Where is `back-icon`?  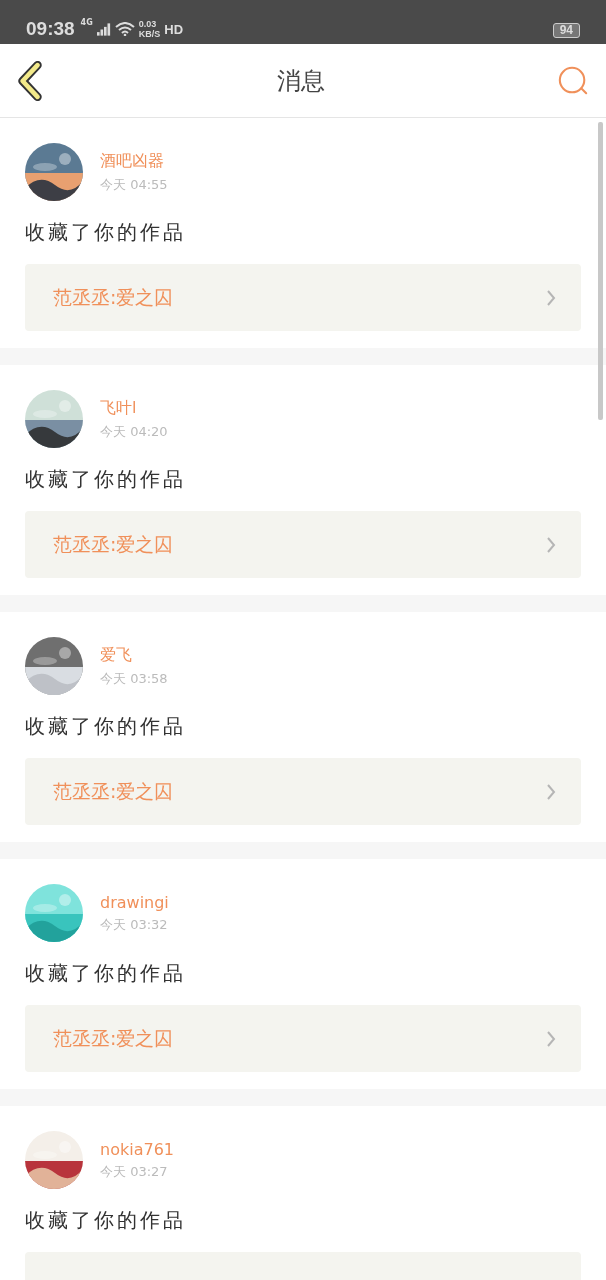
back-icon is located at coordinates (31, 80).